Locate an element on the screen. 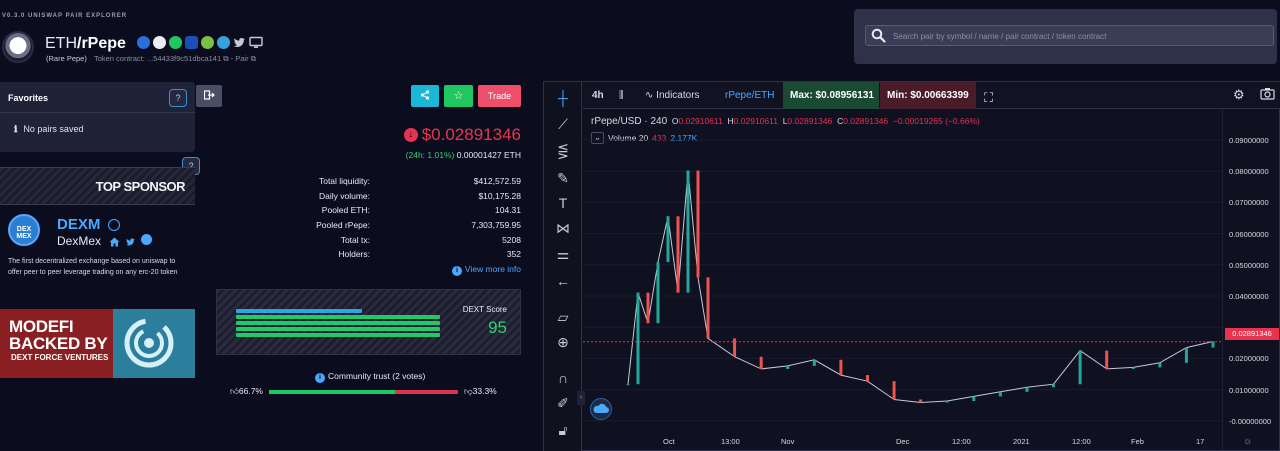 This screenshot has width=1280, height=451. community-trust-label: i Community trust (2 votes) is located at coordinates (370, 377).